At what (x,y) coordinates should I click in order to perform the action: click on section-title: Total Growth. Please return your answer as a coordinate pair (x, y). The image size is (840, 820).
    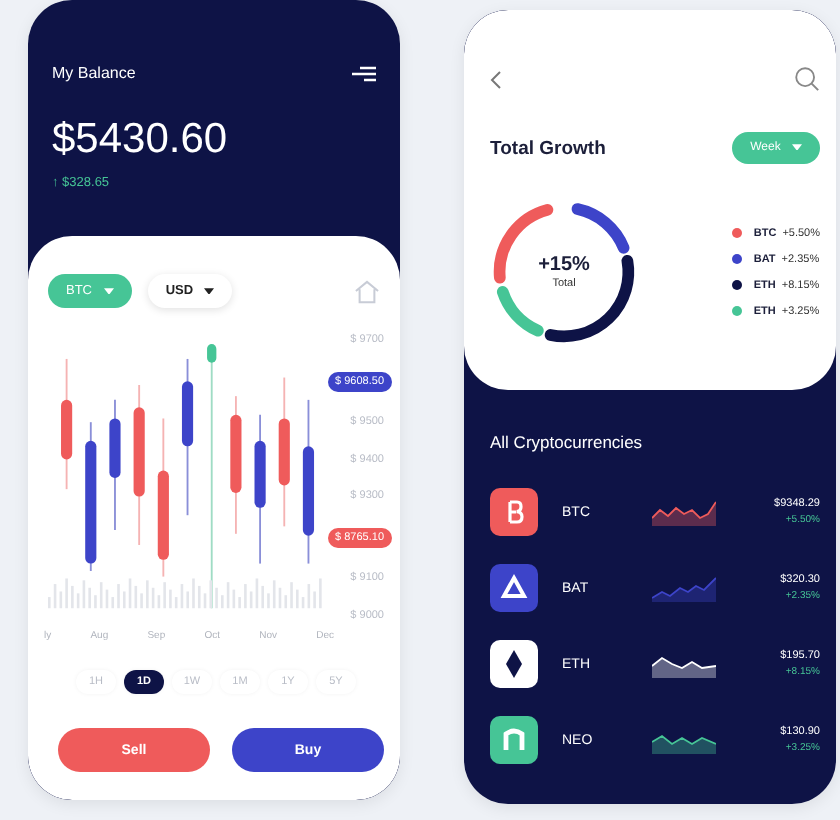
    Looking at the image, I should click on (548, 148).